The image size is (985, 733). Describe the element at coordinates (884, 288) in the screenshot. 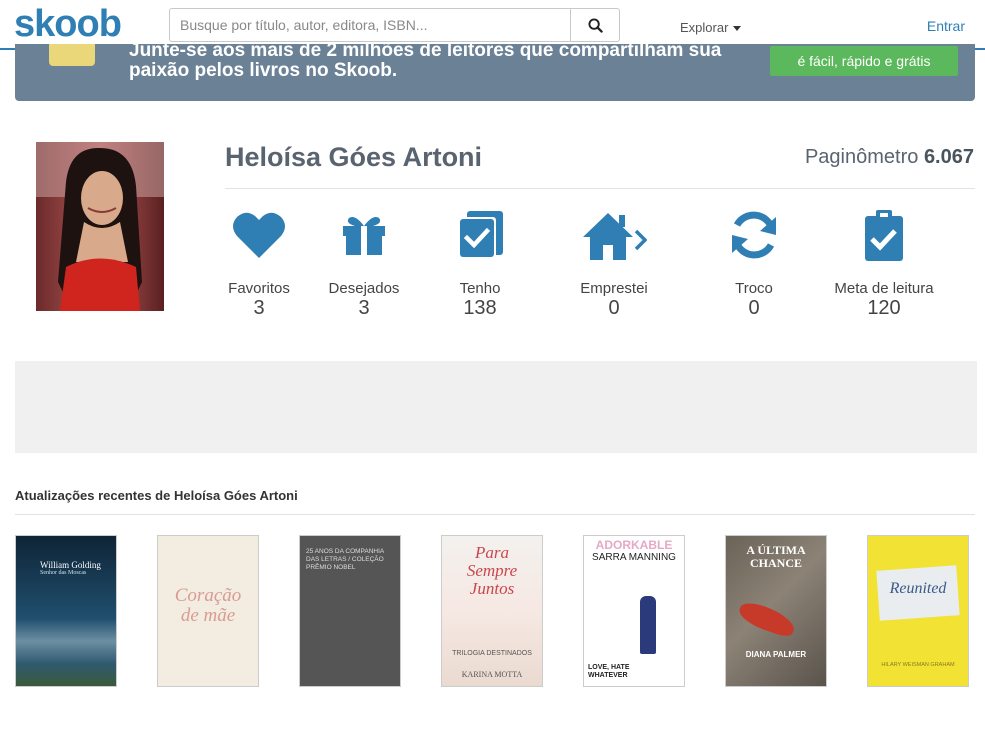

I see `stat-label: Meta de leitura` at that location.